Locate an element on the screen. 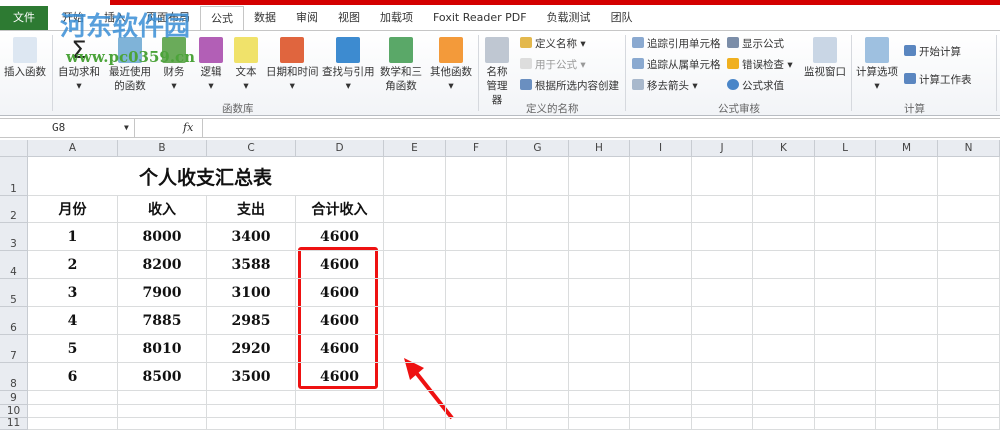 The width and height of the screenshot is (1000, 430). column-label-cell: 合计收入 is located at coordinates (340, 209).